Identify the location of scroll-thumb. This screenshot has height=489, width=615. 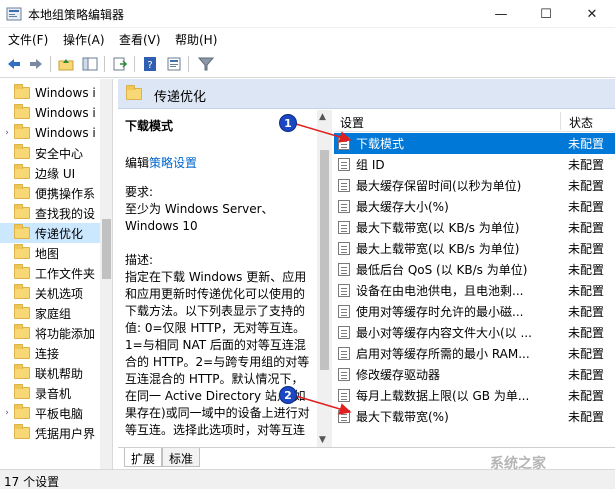
(324, 260).